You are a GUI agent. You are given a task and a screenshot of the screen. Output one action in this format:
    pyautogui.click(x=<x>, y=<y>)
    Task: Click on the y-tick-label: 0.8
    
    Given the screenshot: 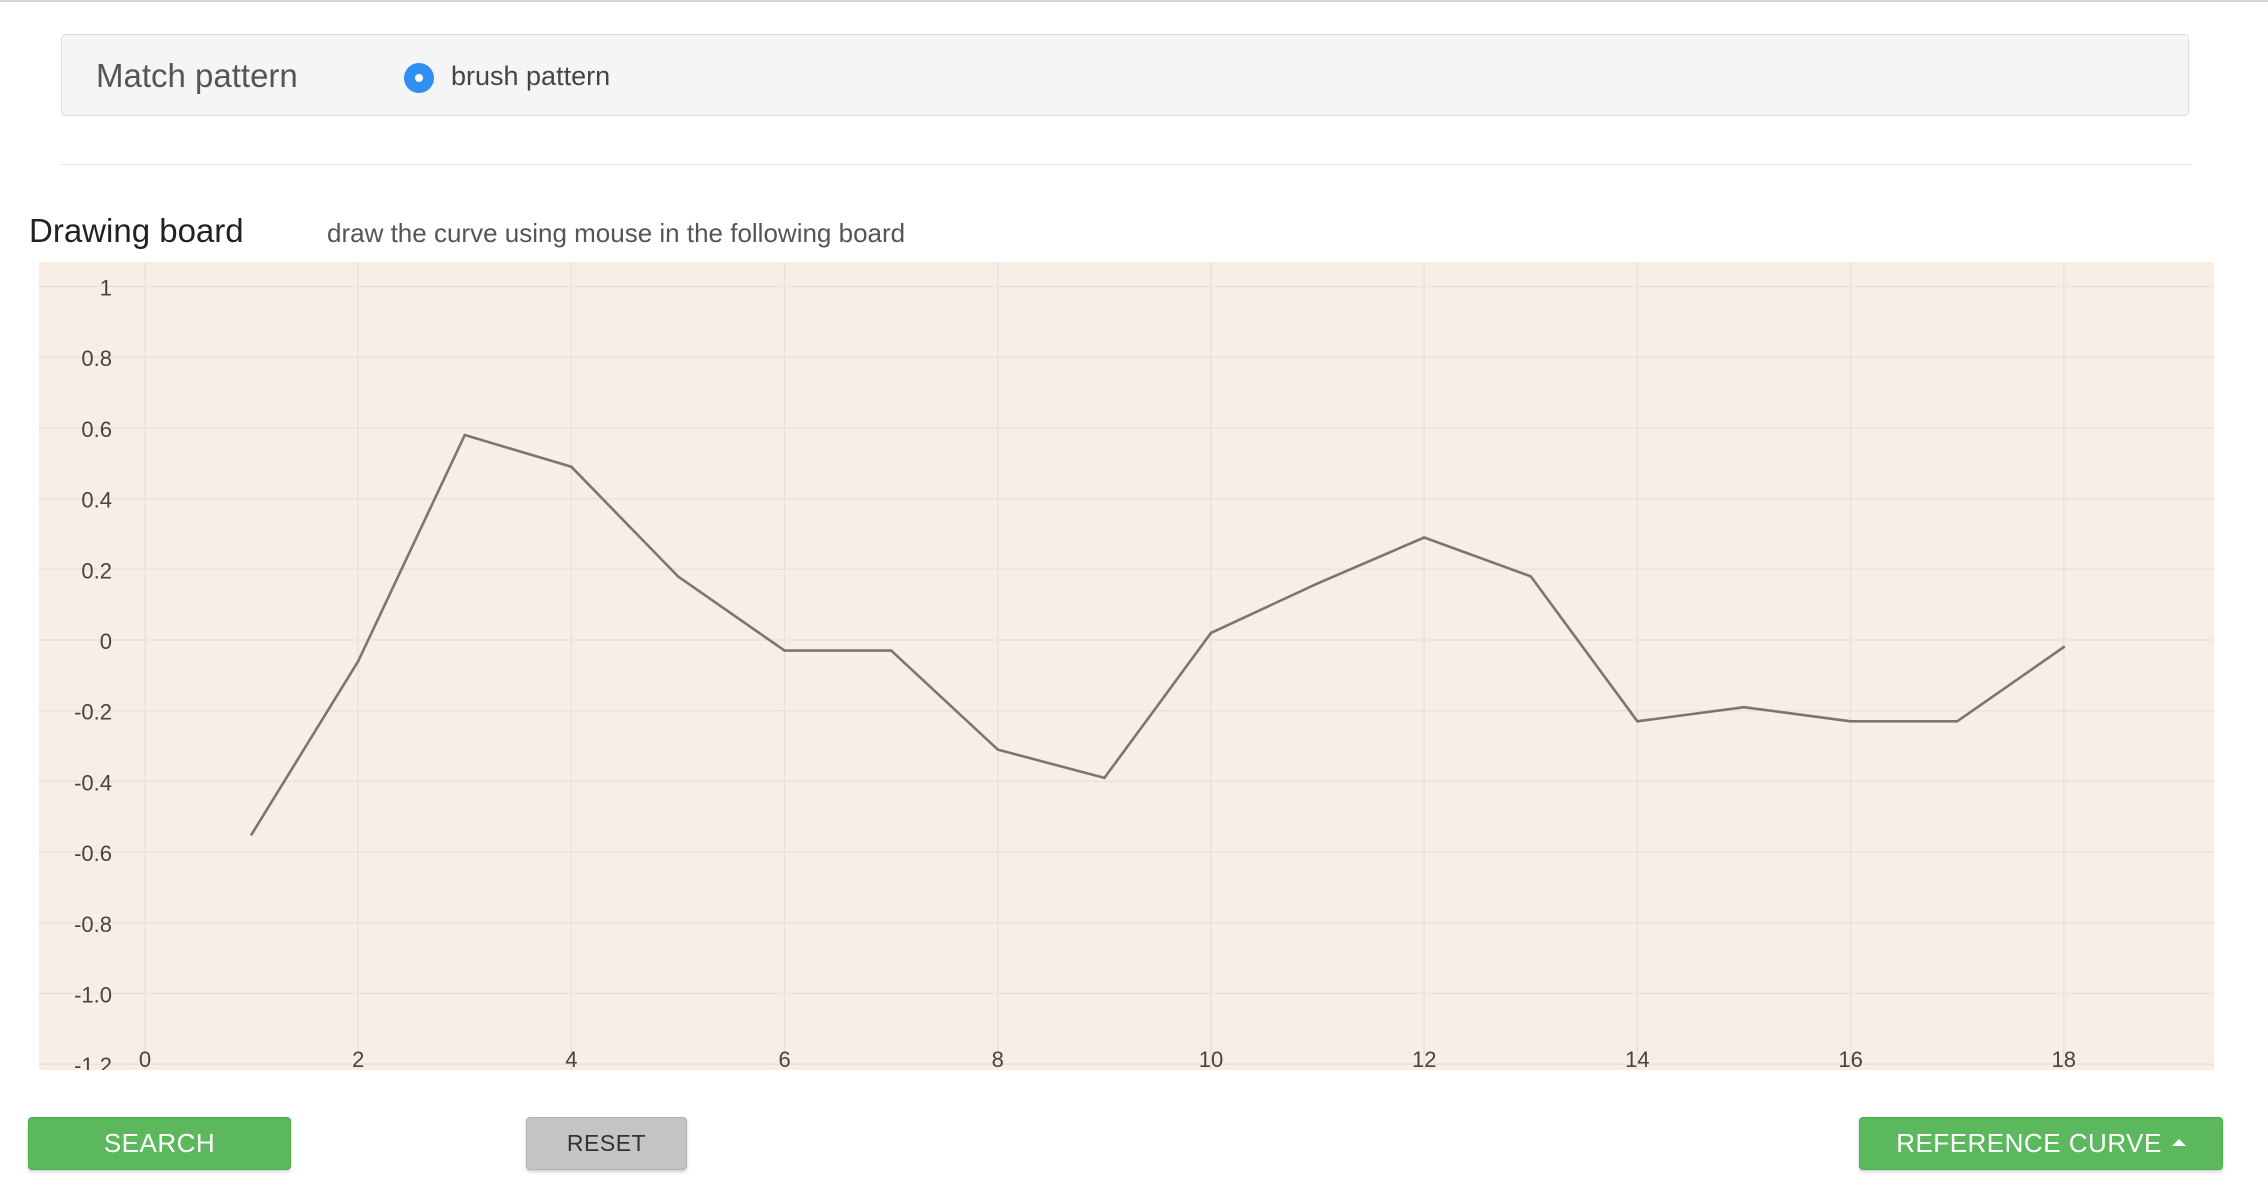 What is the action you would take?
    pyautogui.click(x=96, y=358)
    